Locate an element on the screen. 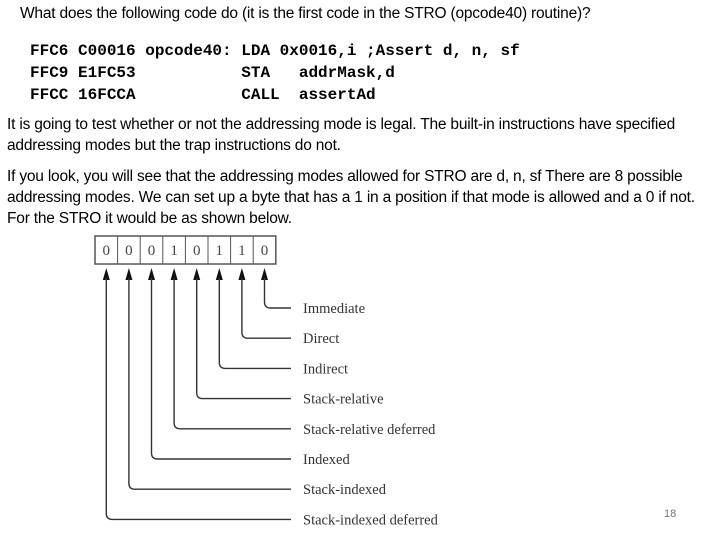 Image resolution: width=720 pixels, height=540 pixels. addressing-mode-label: Stack-relative is located at coordinates (343, 400).